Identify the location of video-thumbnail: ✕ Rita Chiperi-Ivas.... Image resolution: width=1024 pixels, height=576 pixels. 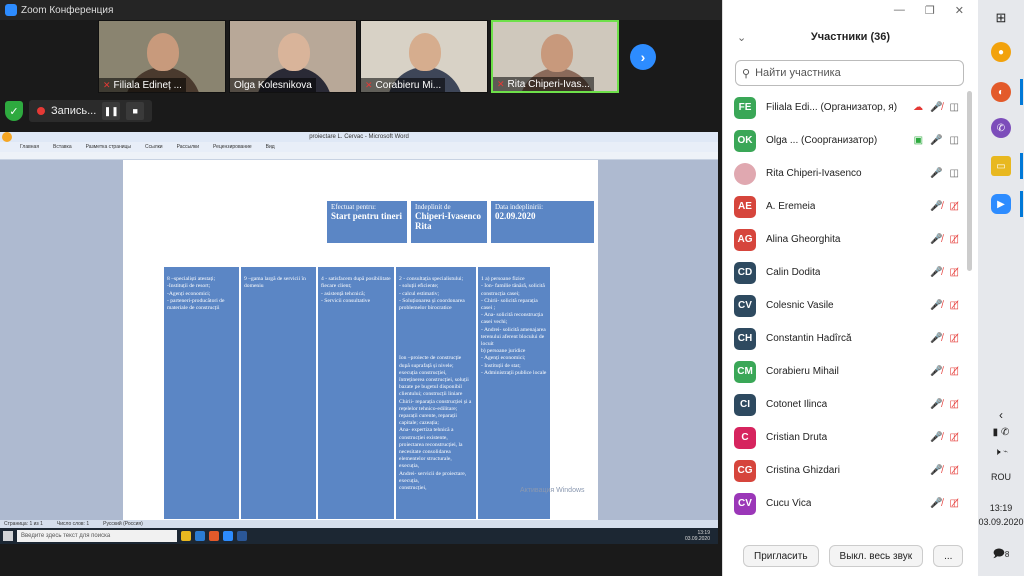
(555, 56).